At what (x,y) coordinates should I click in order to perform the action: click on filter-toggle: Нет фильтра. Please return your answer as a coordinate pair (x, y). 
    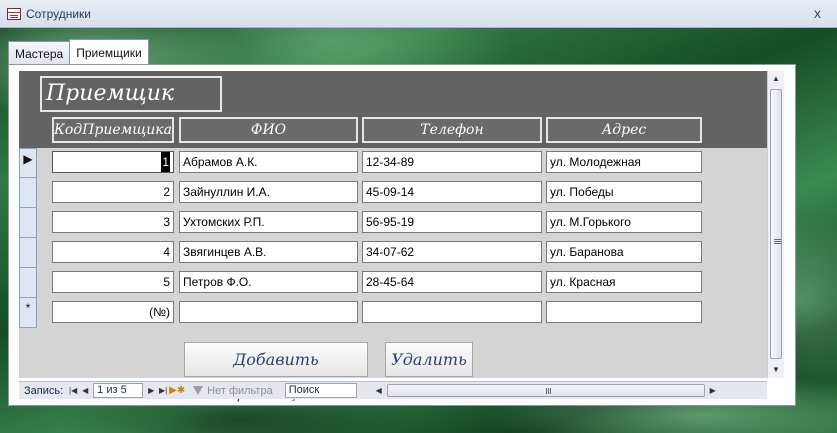
    Looking at the image, I should click on (233, 391).